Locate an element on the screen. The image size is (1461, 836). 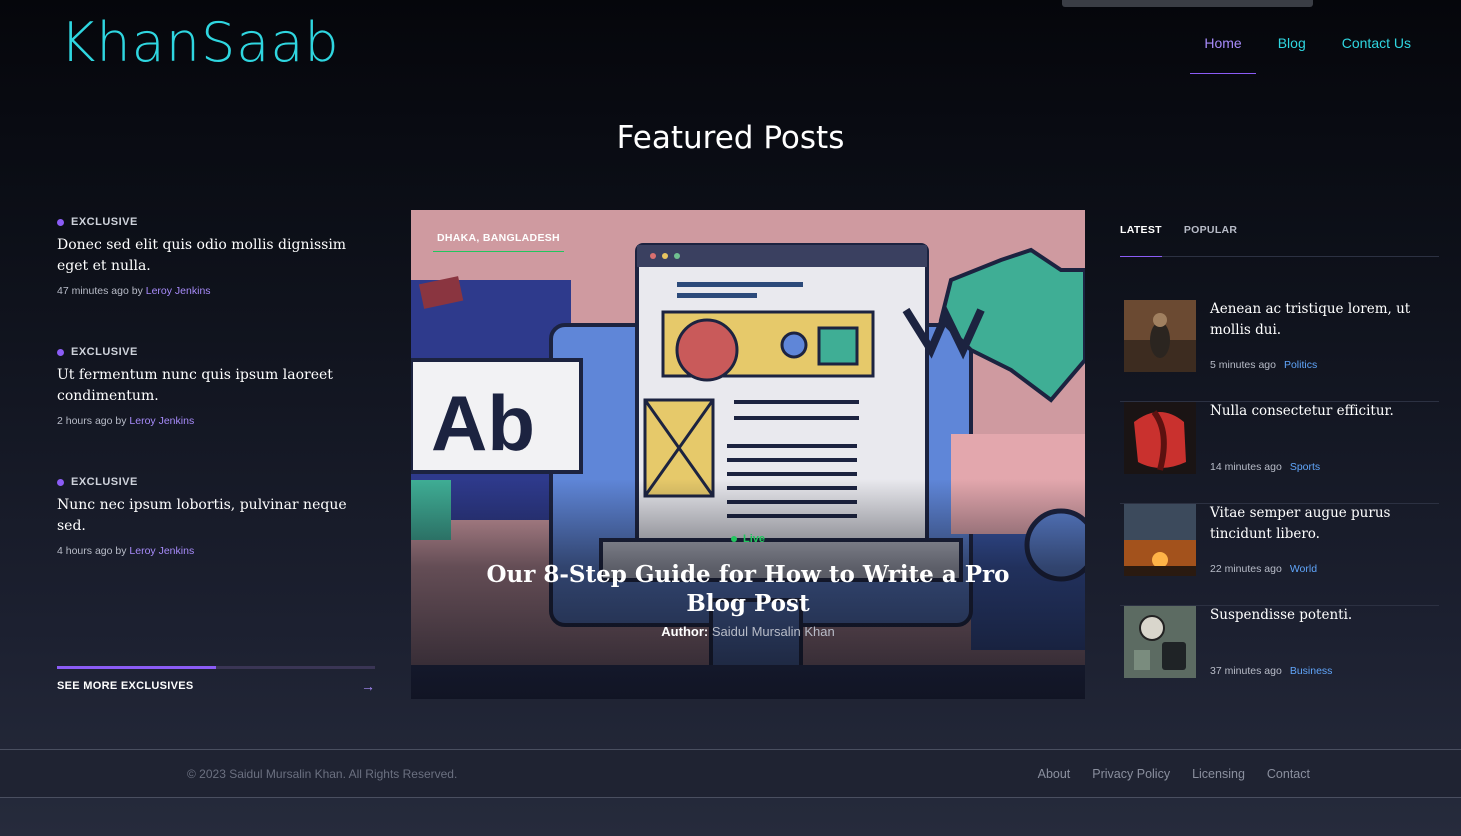
site-logo: KhanSaab is located at coordinates (200, 43).